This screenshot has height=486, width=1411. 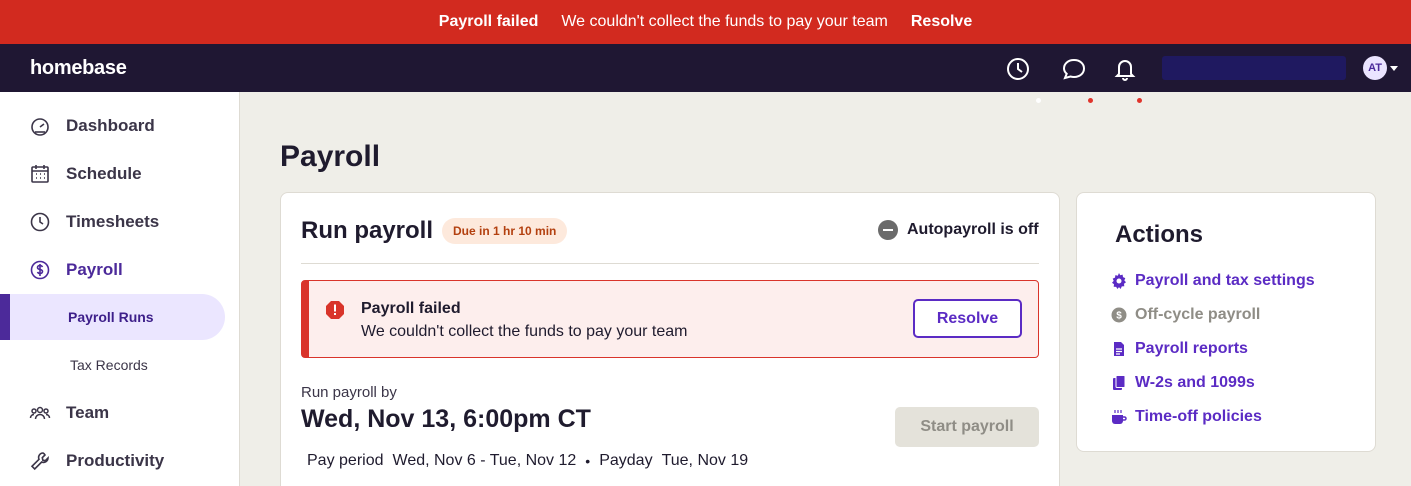 I want to click on calendar-icon, so click(x=40, y=174).